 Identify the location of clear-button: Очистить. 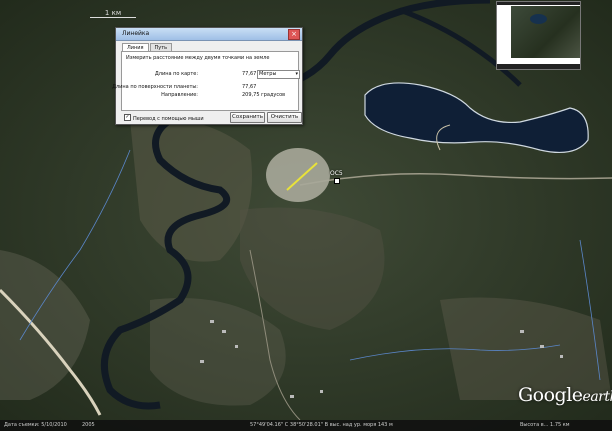
(284, 117).